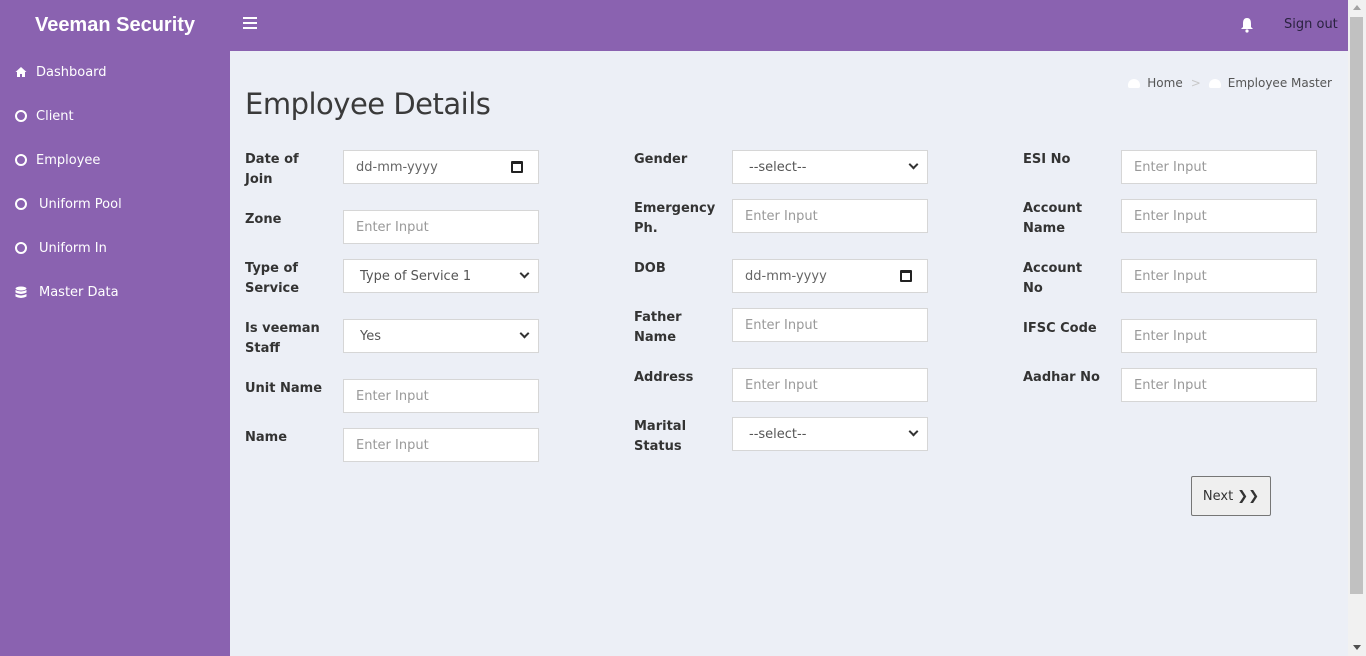 This screenshot has height=656, width=1366. What do you see at coordinates (80, 204) in the screenshot?
I see `sidebar-item-label: Uniform Pool` at bounding box center [80, 204].